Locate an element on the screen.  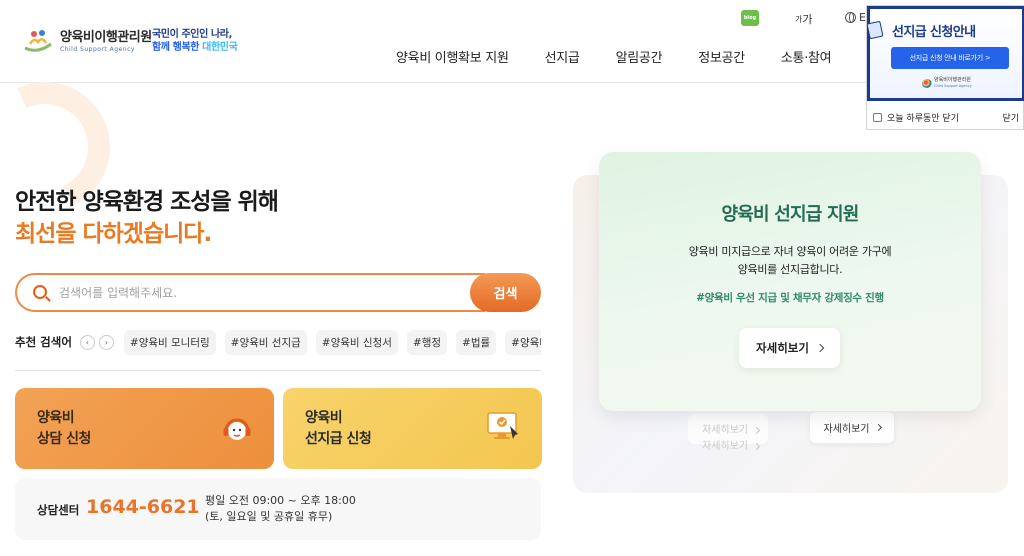
blog-label: blog is located at coordinates (750, 18).